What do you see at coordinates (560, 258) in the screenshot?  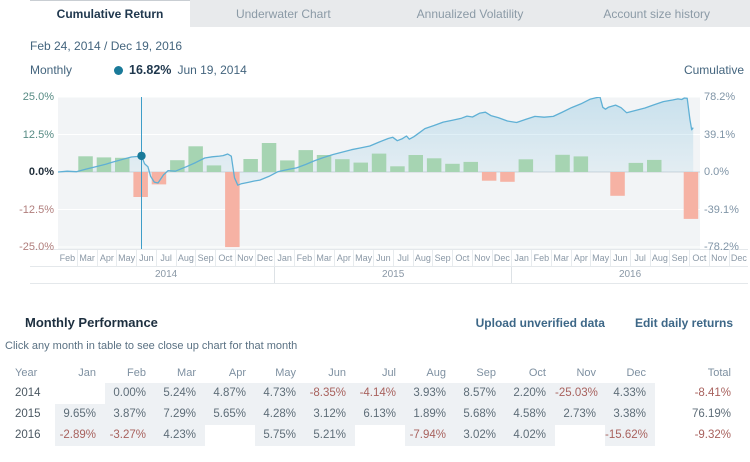 I see `month-tick-label: Mar` at bounding box center [560, 258].